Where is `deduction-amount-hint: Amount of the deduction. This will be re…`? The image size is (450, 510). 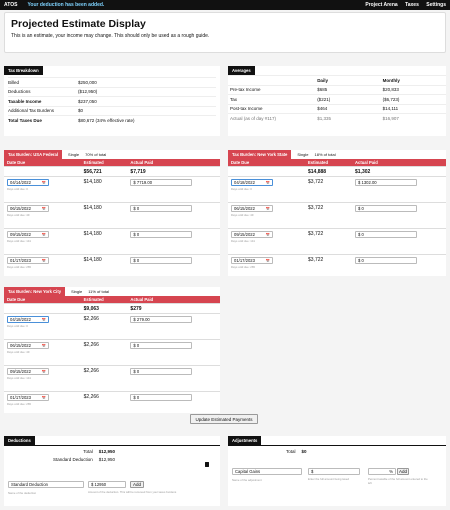 deduction-amount-hint: Amount of the deduction. This will be re… is located at coordinates (132, 492).